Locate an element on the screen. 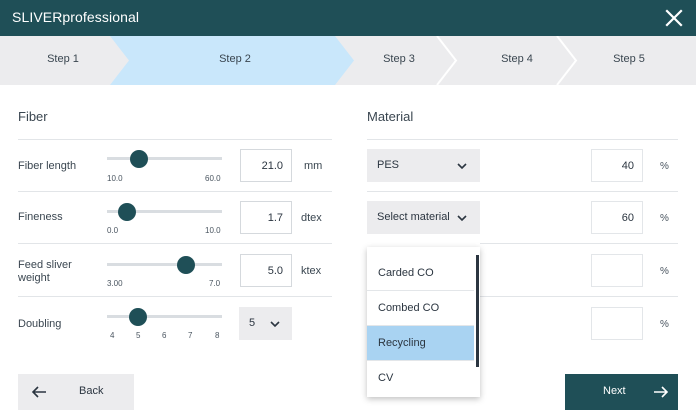 This screenshot has height=418, width=696. fineness-slider-thumb is located at coordinates (127, 212).